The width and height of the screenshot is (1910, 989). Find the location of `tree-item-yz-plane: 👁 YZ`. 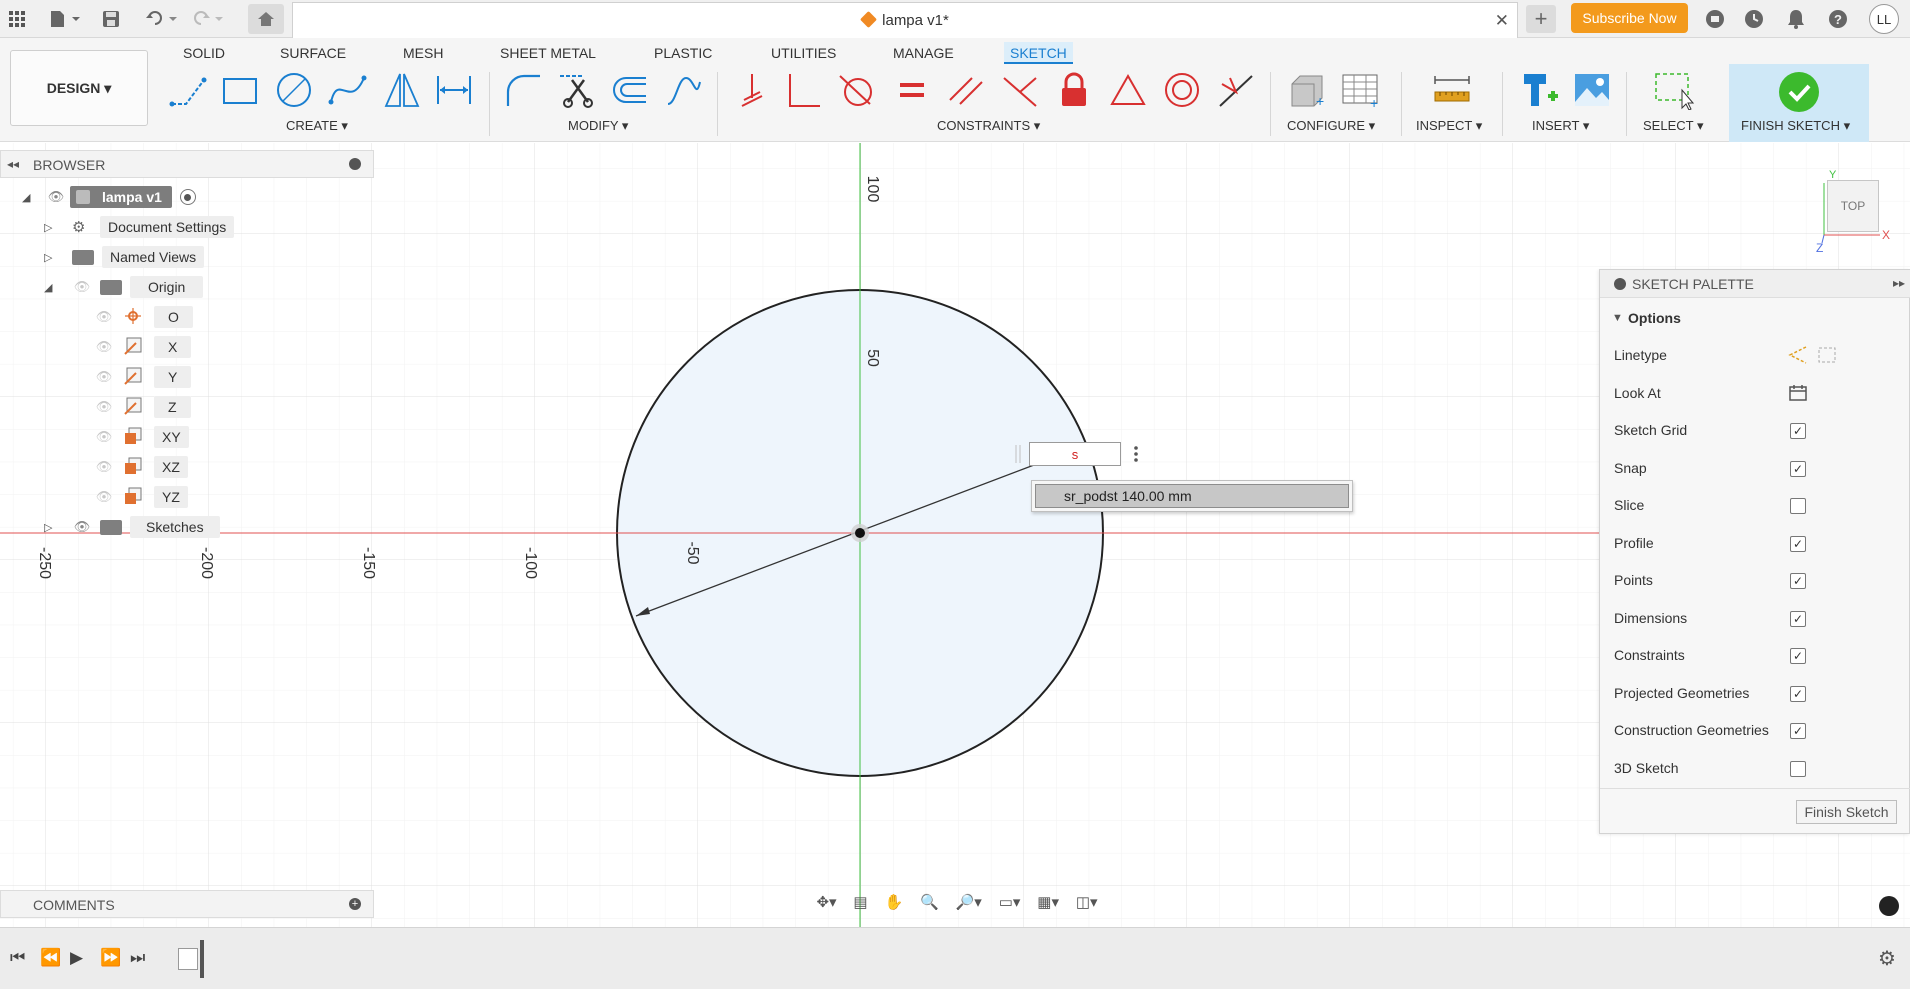

tree-item-yz-plane: 👁 YZ is located at coordinates (141, 497).